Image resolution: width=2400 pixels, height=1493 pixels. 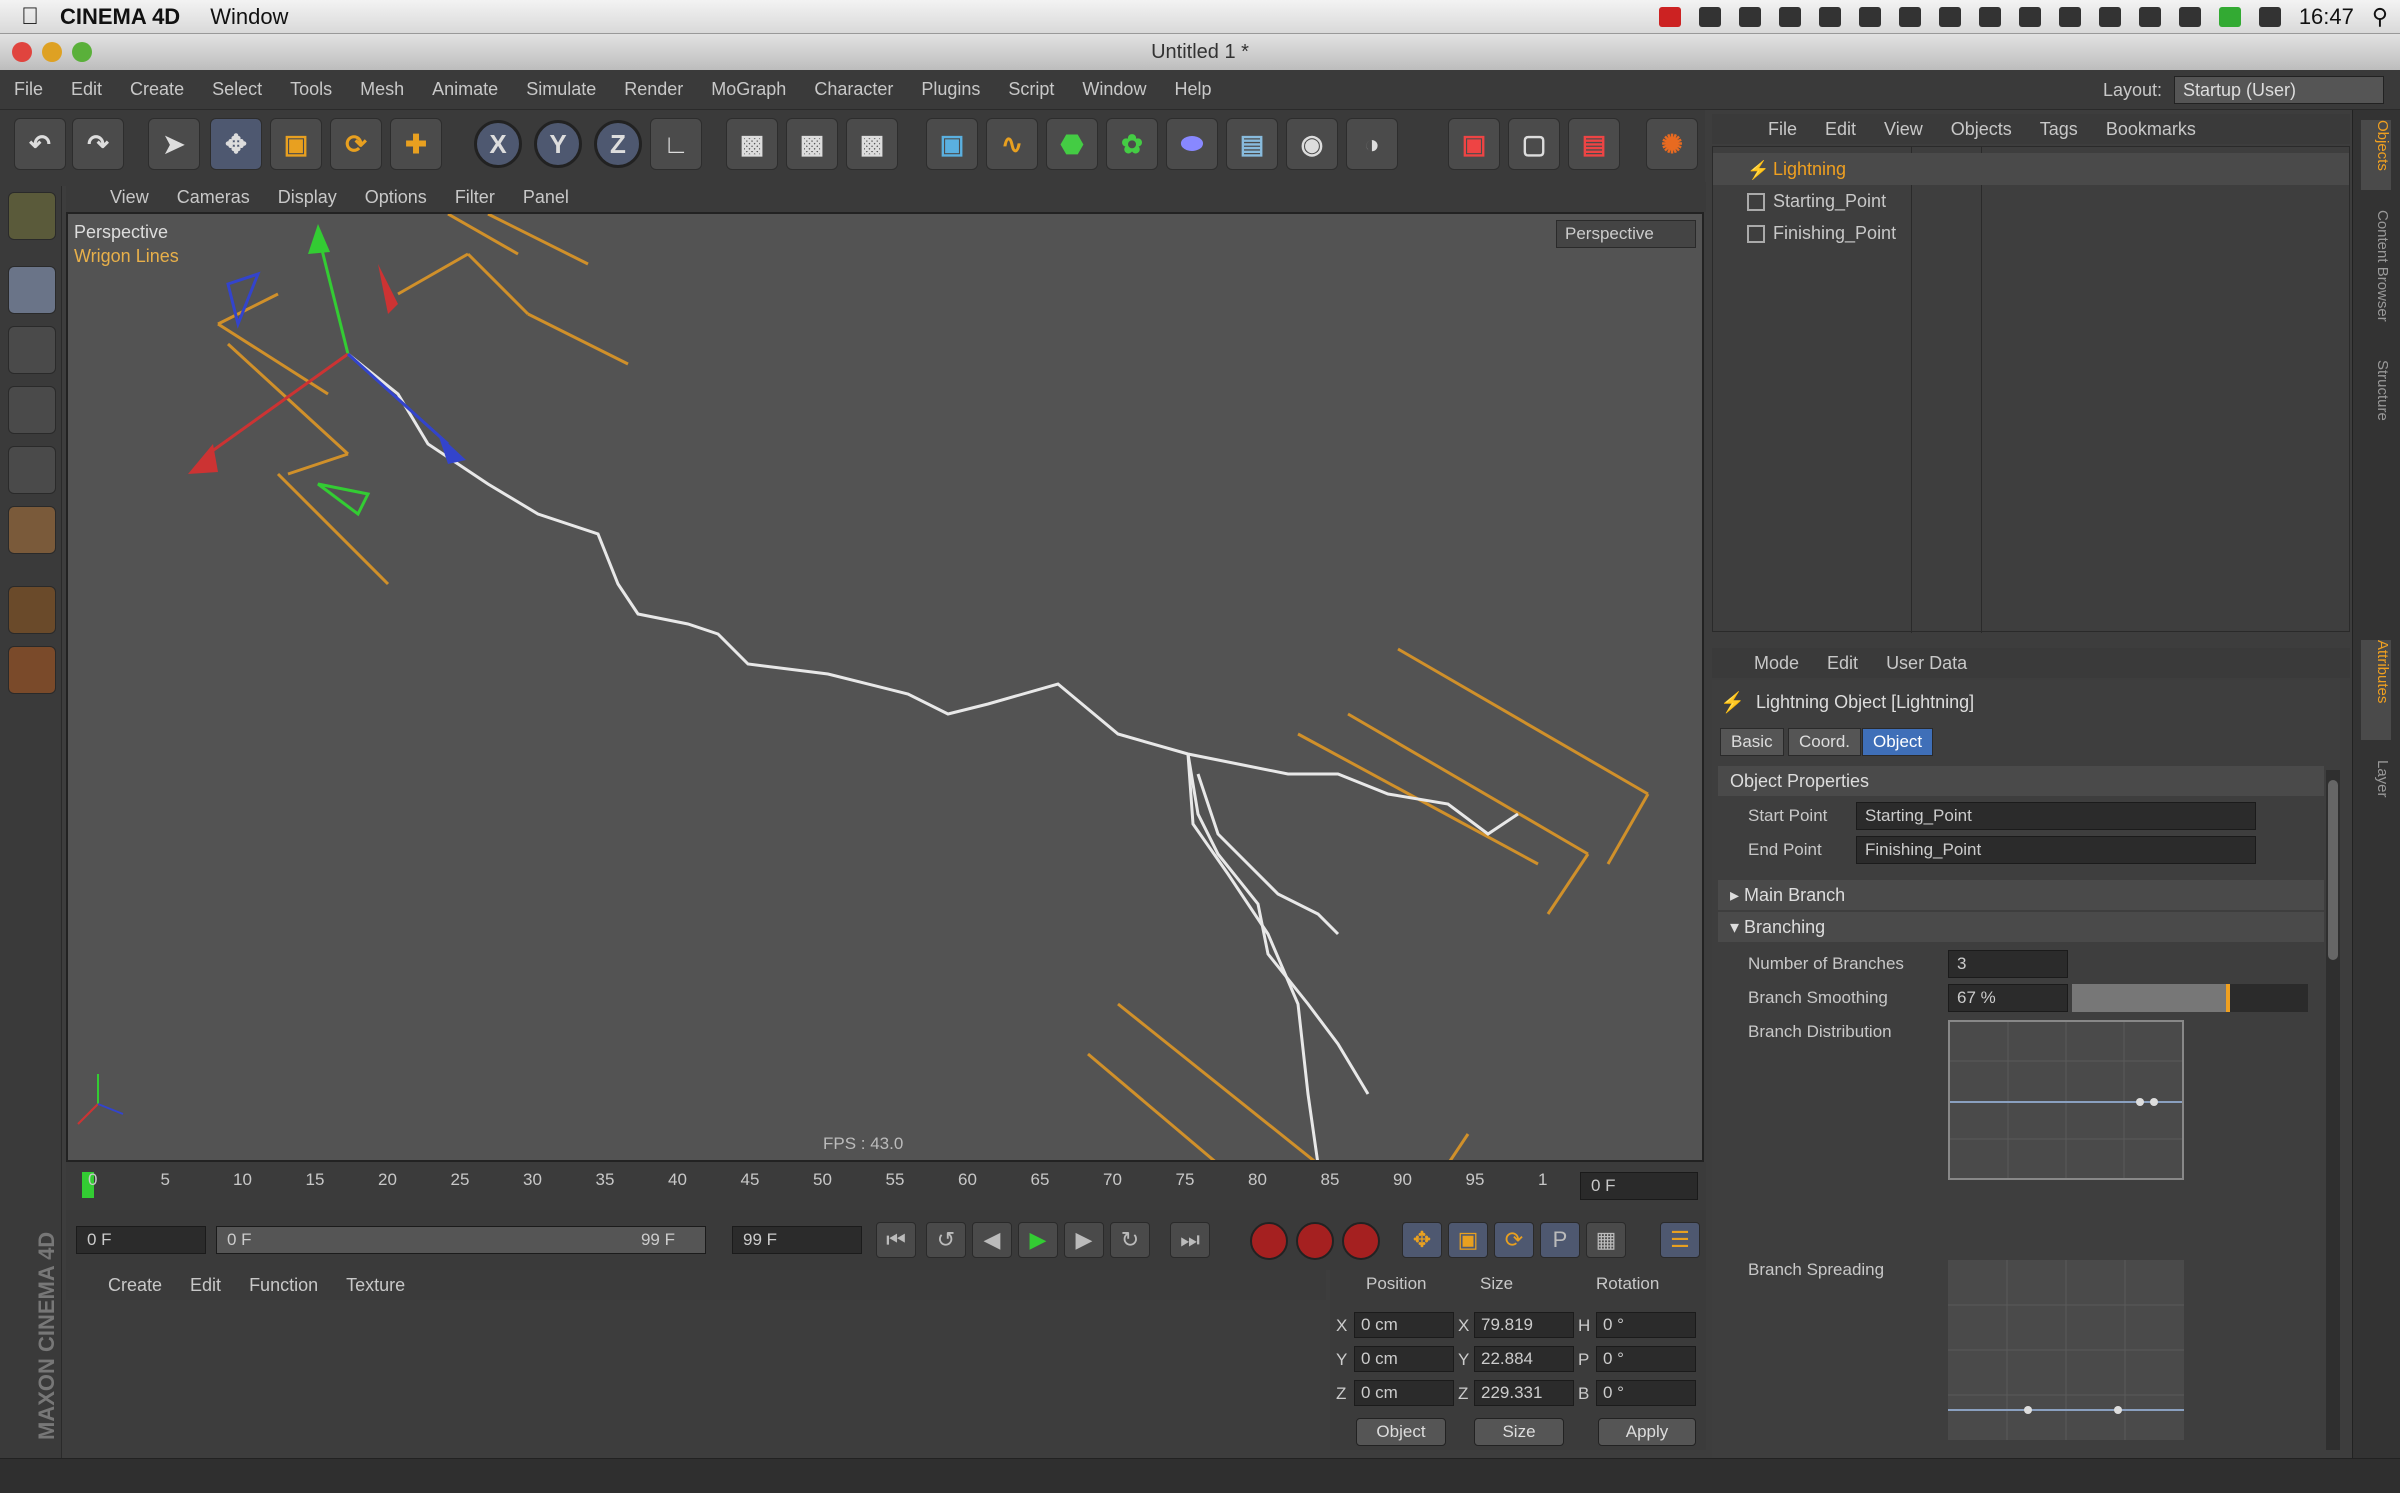 I want to click on menu-edit: Edit, so click(x=86, y=89).